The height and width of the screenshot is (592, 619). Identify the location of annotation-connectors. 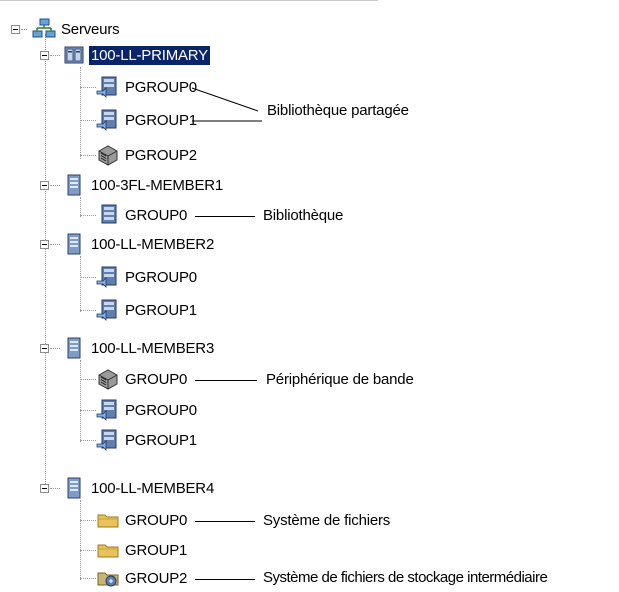
(226, 104).